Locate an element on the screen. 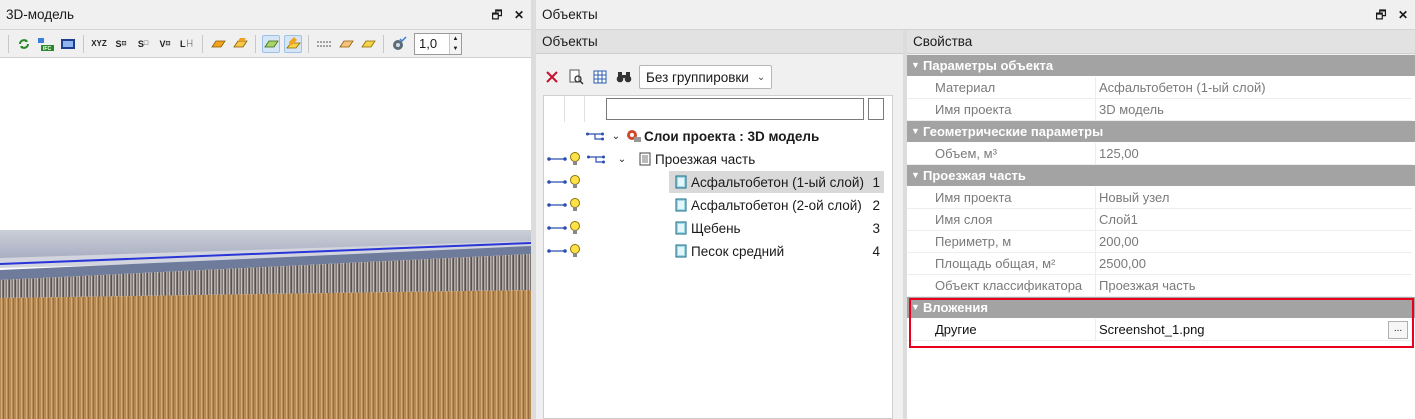 The image size is (1415, 419). import-ifc-icon: IFC is located at coordinates (46, 44).